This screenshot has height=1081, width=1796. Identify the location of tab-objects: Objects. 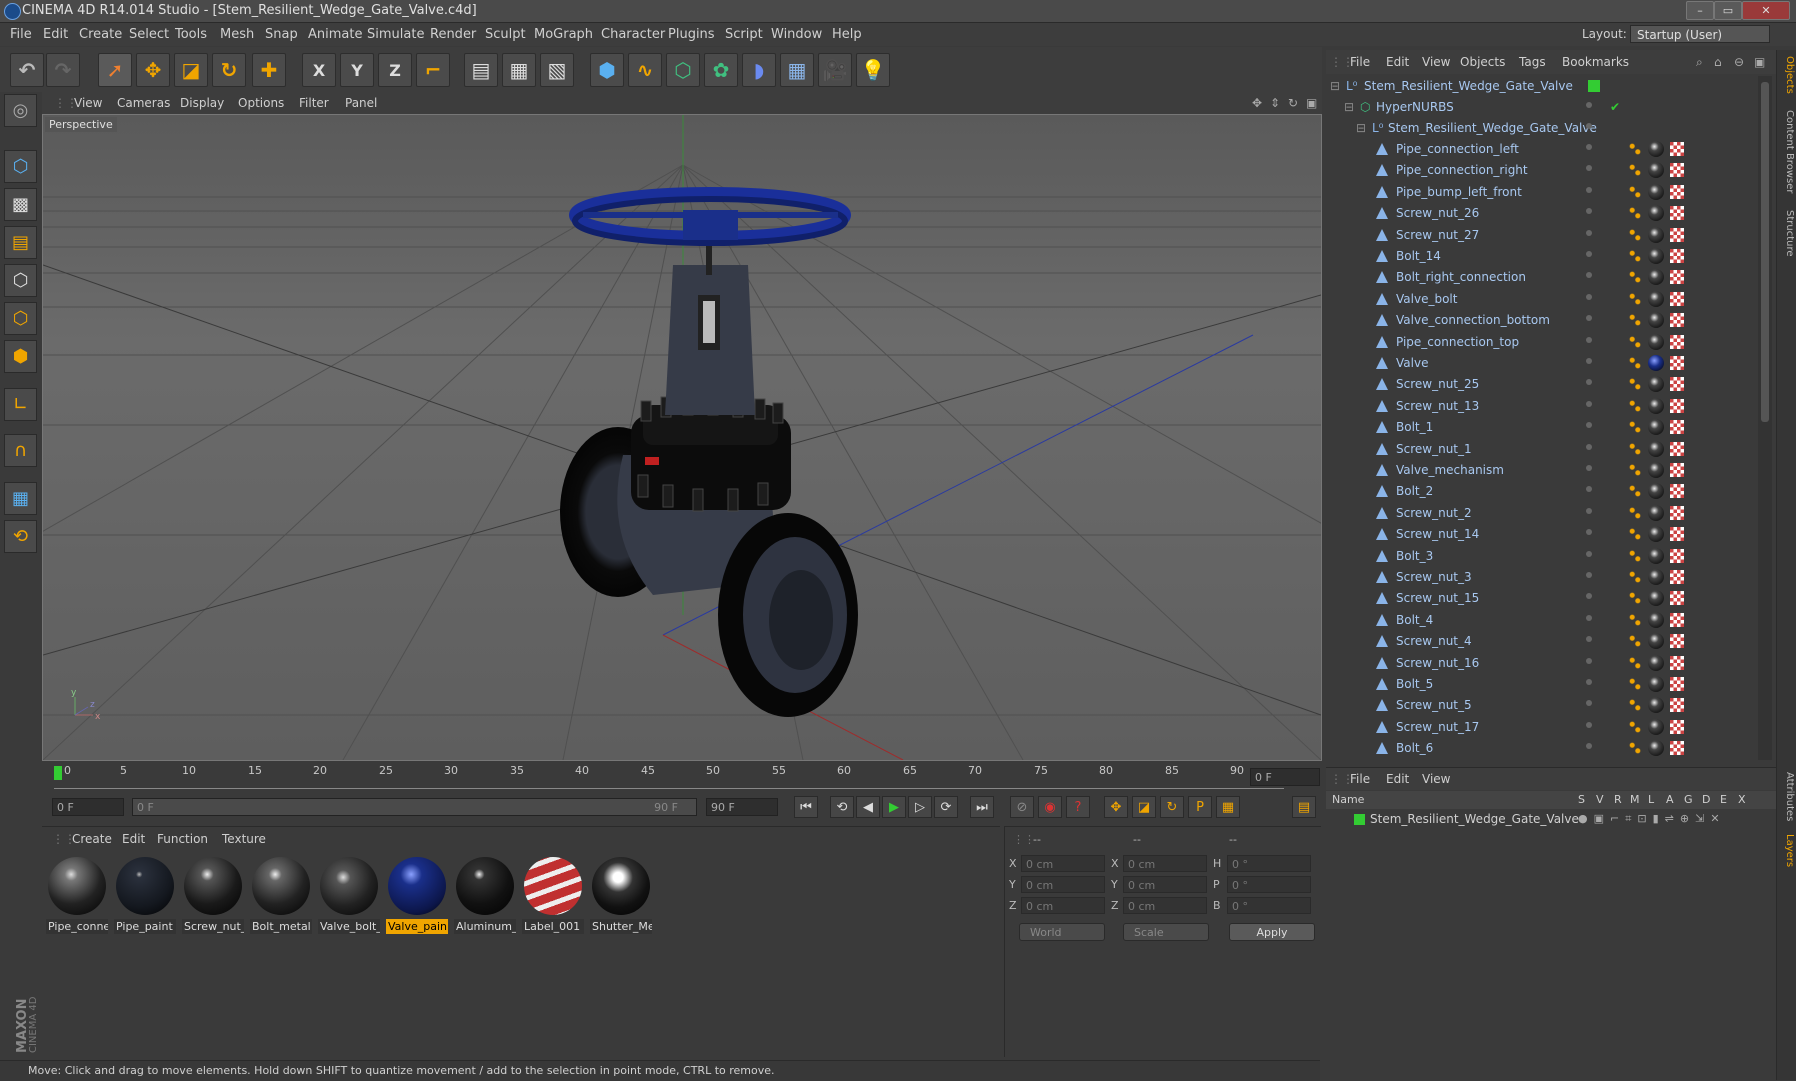
(1787, 75).